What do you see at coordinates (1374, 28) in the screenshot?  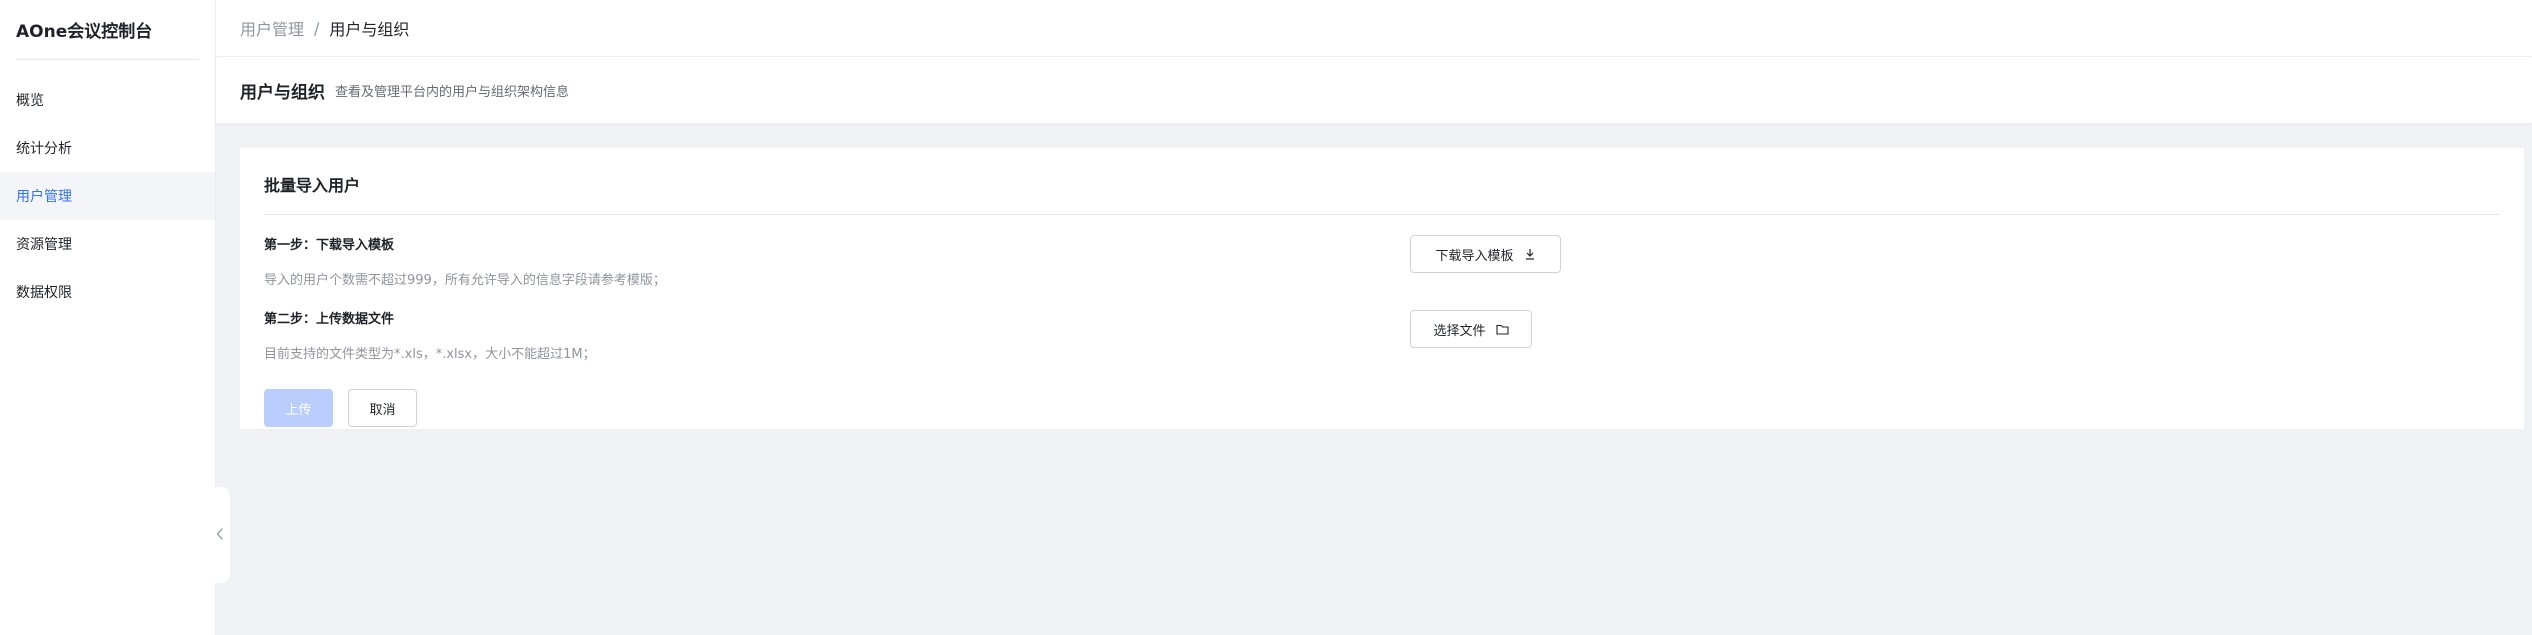 I see `breadcrumb: 用户管理 / 用户与组织` at bounding box center [1374, 28].